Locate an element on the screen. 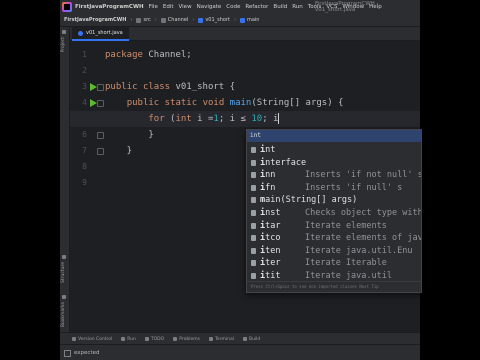 This screenshot has height=360, width=480. completion-item-description: Iterate Iterable is located at coordinates (346, 263).